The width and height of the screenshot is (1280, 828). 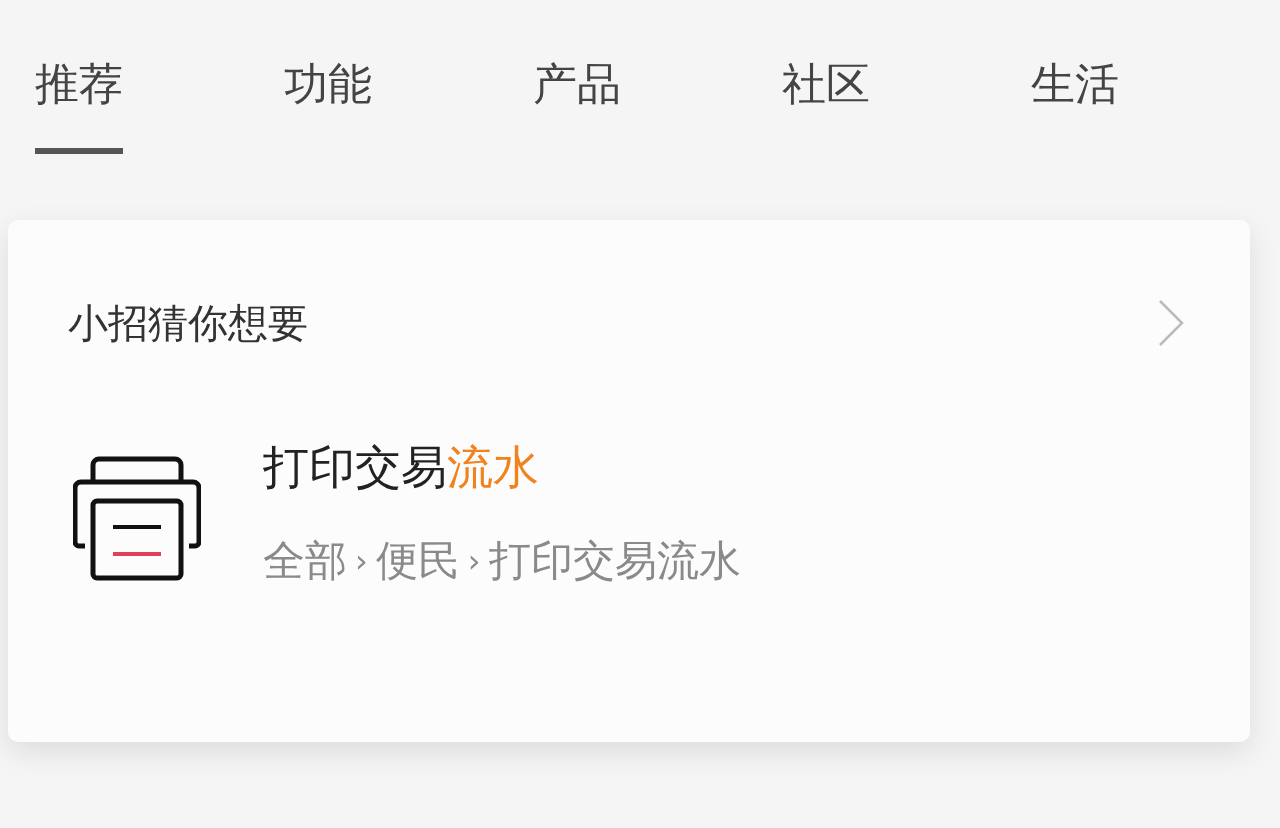 What do you see at coordinates (502, 467) in the screenshot?
I see `result-title: 打印交易流水` at bounding box center [502, 467].